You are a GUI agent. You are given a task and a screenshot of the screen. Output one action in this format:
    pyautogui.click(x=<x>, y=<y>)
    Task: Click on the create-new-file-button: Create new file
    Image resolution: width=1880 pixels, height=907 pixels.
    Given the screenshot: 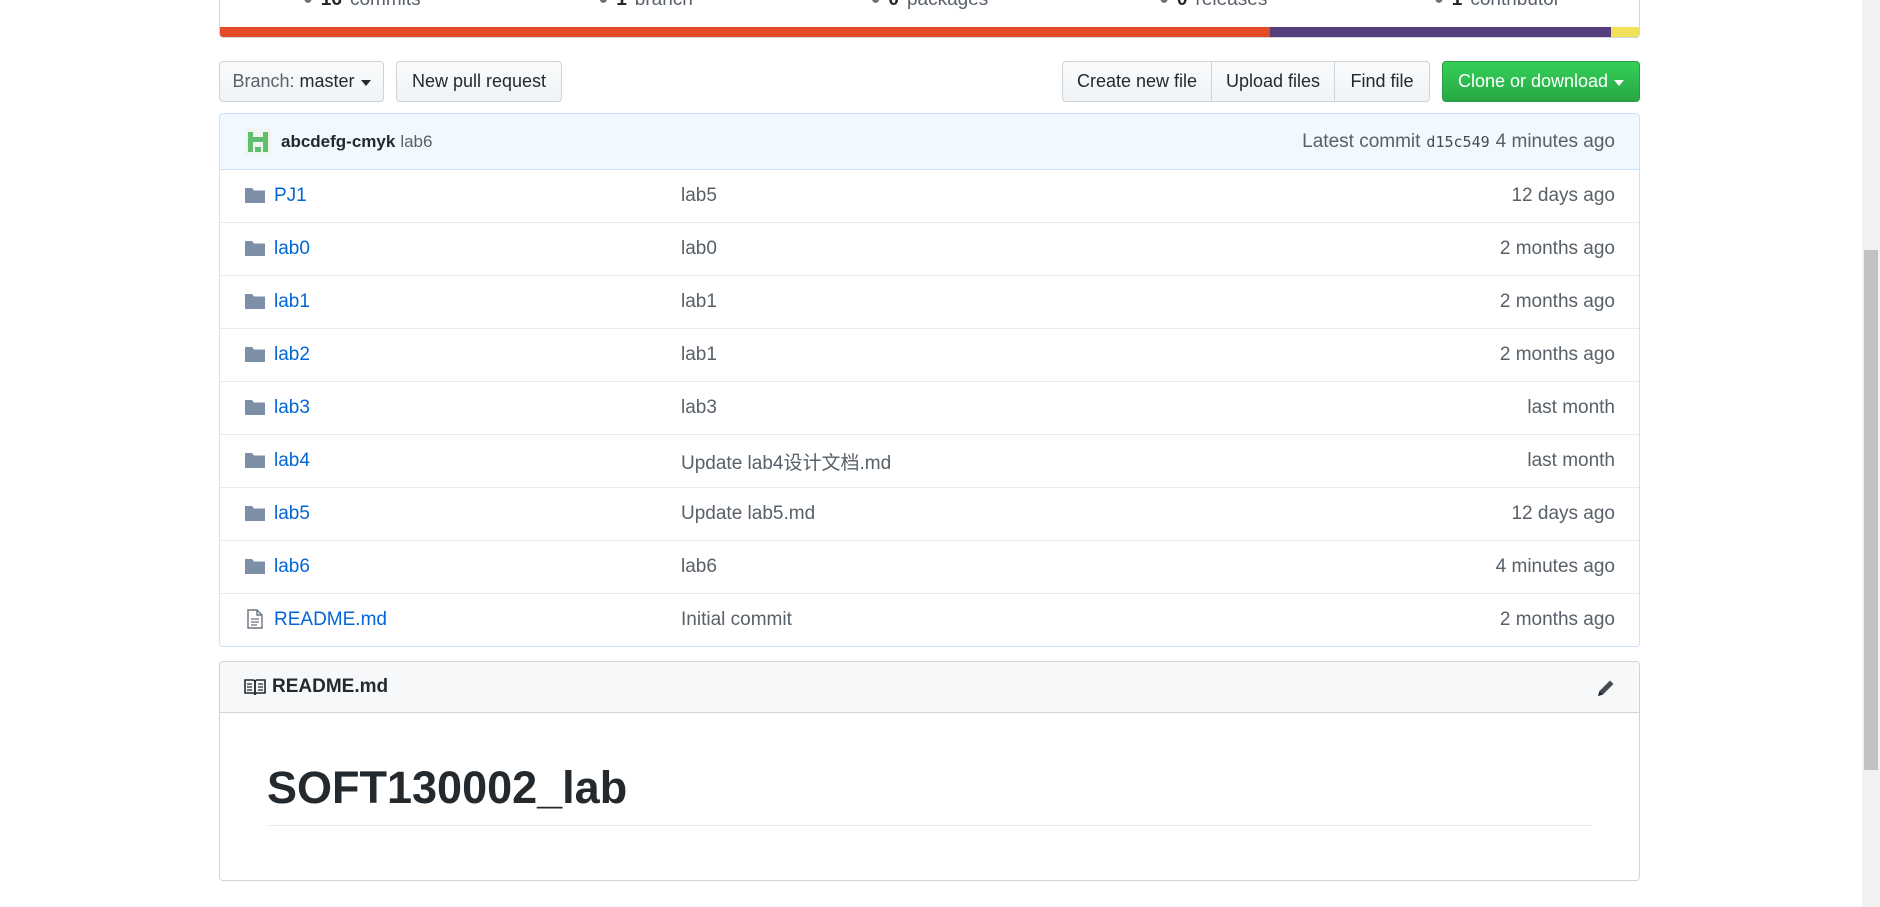 What is the action you would take?
    pyautogui.click(x=1137, y=81)
    